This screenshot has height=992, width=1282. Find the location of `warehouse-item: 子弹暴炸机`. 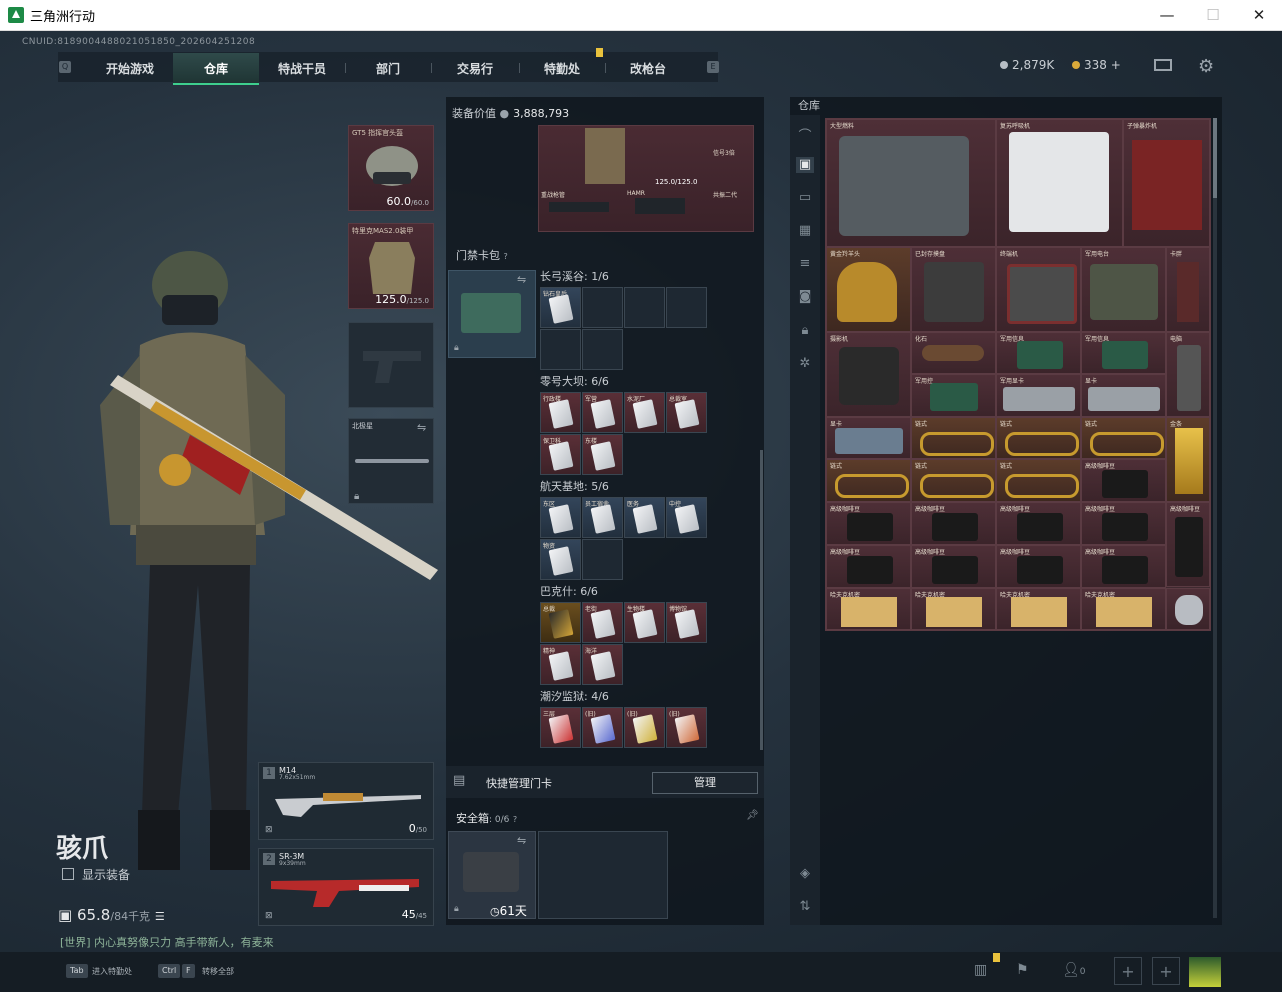

warehouse-item: 子弹暴炸机 is located at coordinates (1166, 183).